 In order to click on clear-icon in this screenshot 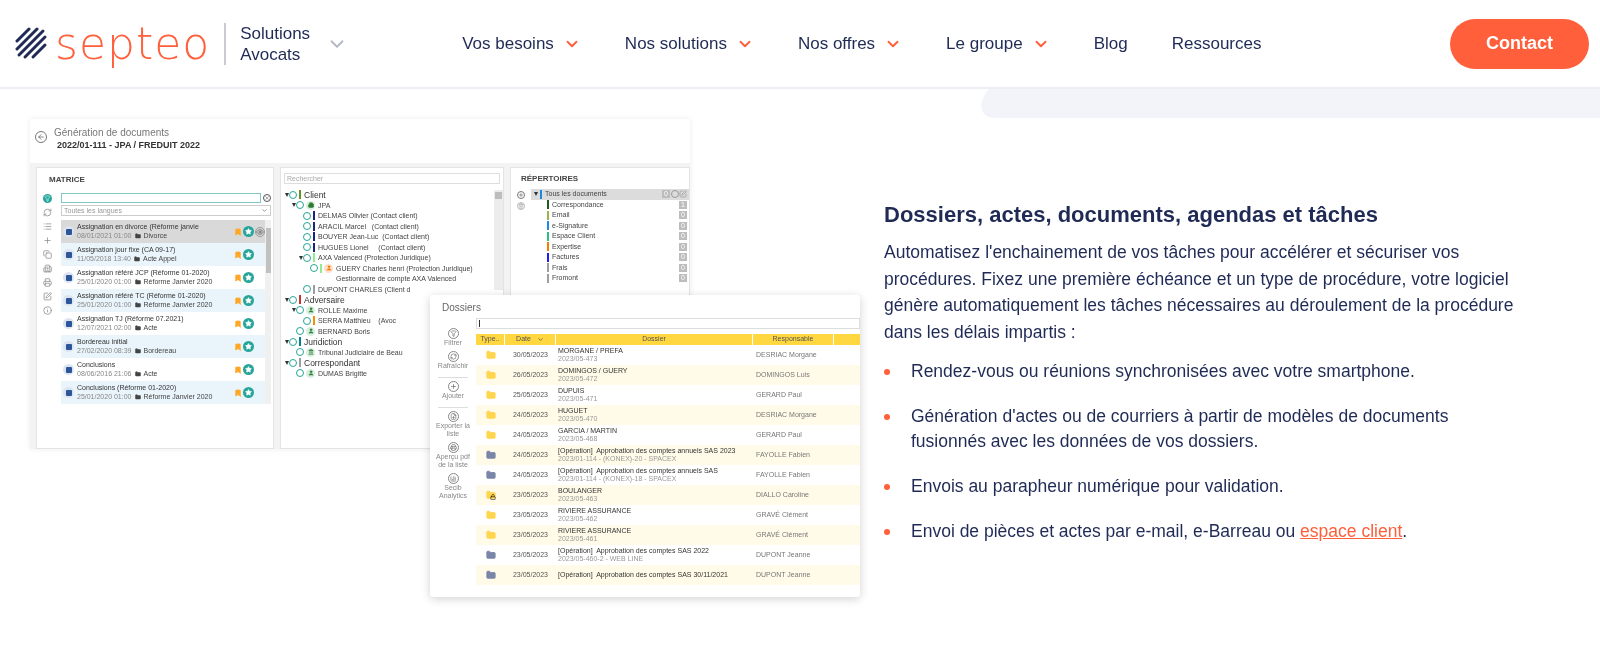, I will do `click(267, 198)`.